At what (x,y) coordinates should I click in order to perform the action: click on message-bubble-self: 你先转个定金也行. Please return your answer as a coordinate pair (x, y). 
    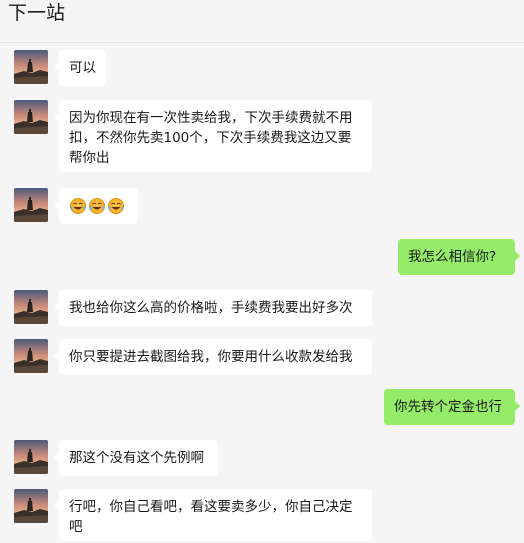
    Looking at the image, I should click on (452, 407).